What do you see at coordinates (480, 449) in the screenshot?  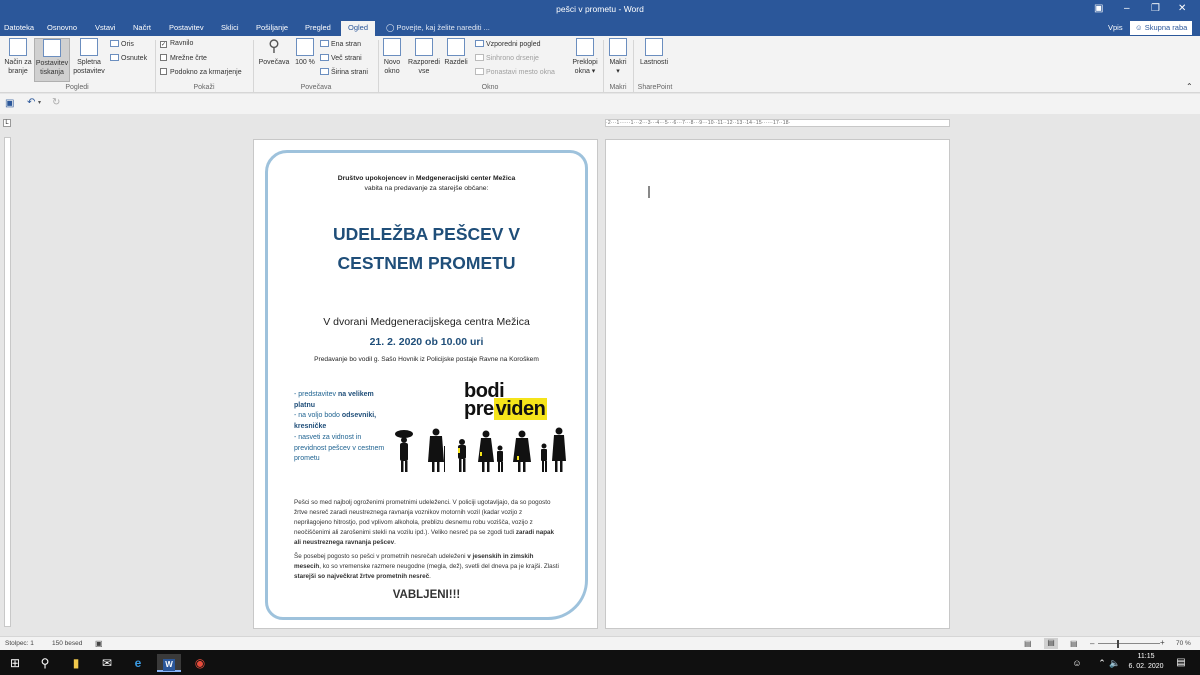 I see `pedestrian-silhouettes-image` at bounding box center [480, 449].